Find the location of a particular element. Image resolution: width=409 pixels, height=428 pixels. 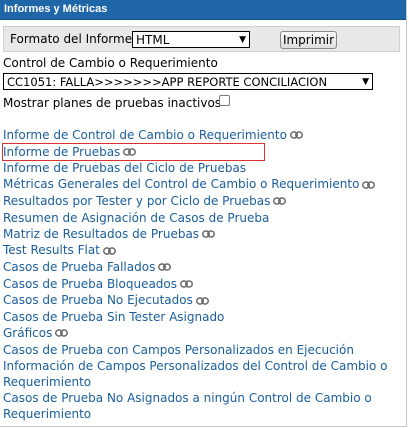

report-link: Matriz de Resultados de Pruebas is located at coordinates (203, 234).